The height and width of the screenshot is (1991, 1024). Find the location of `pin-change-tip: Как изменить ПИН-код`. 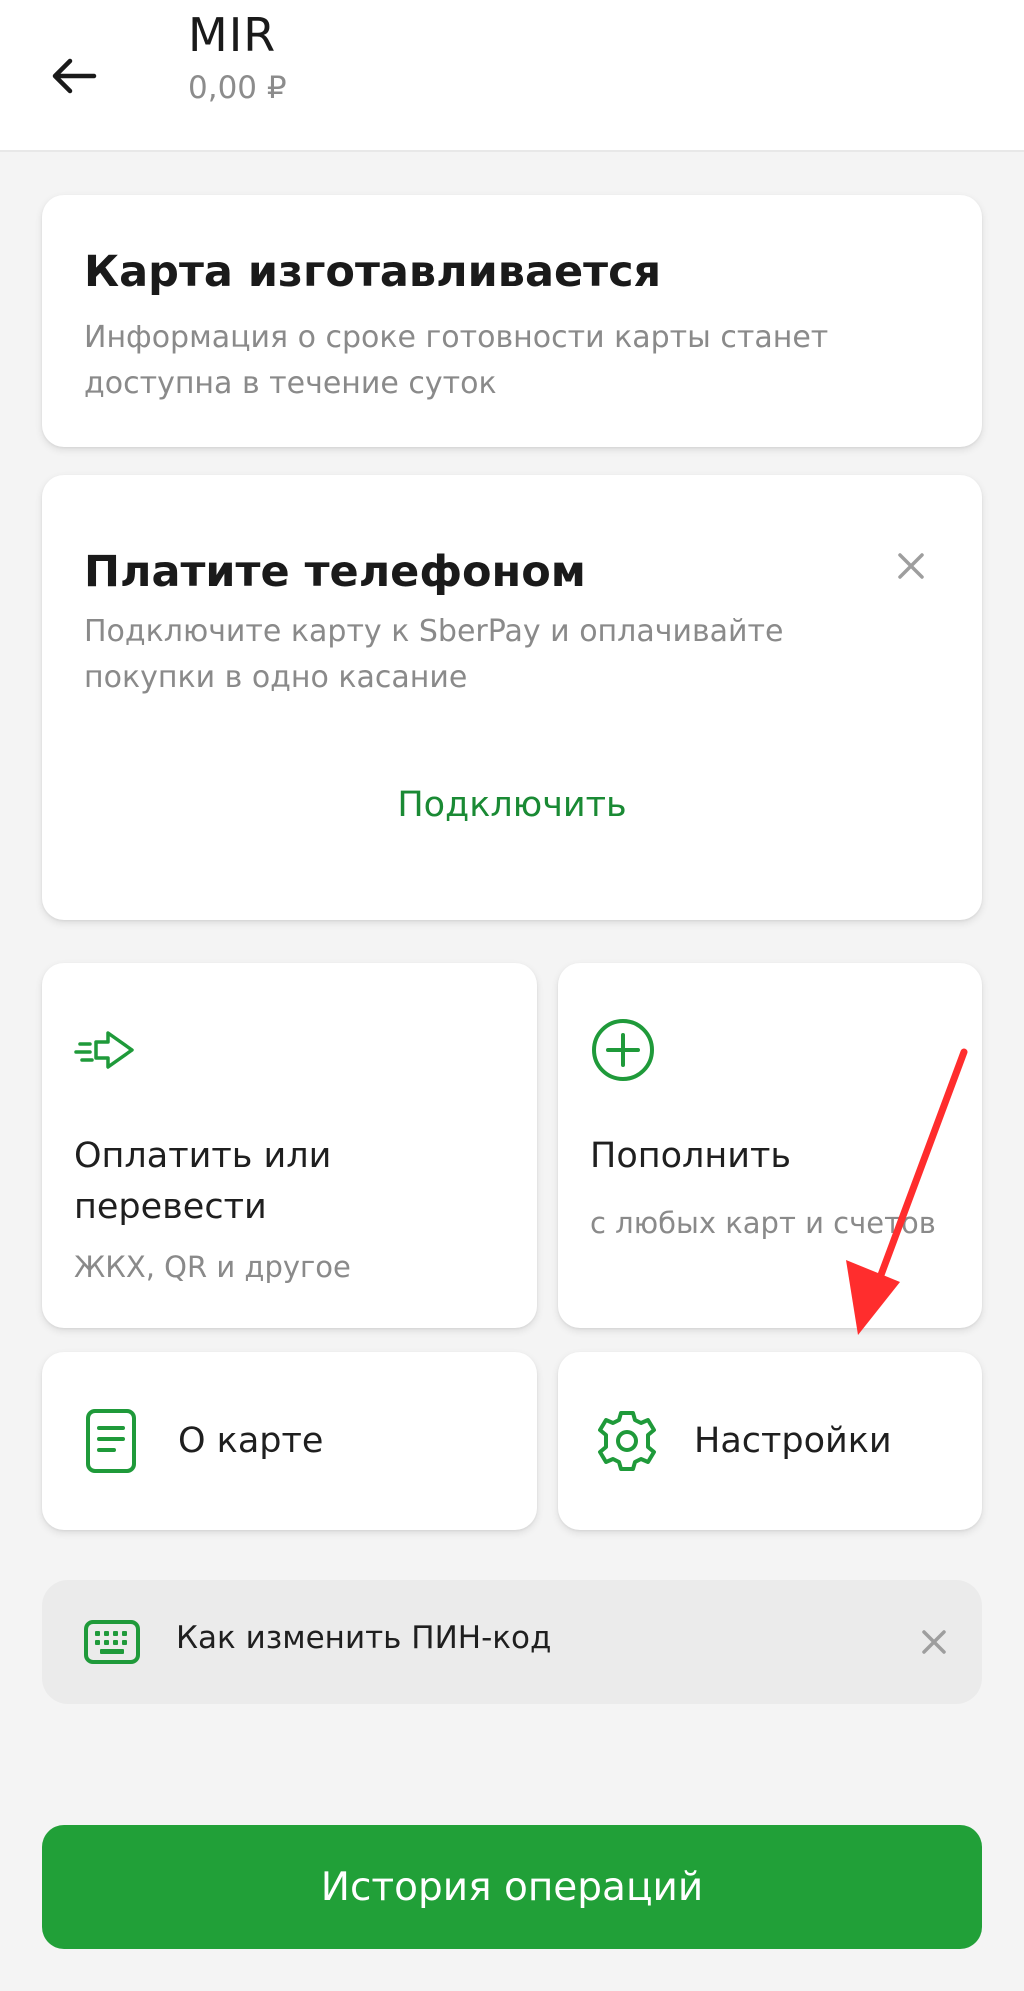

pin-change-tip: Как изменить ПИН-код is located at coordinates (512, 1642).